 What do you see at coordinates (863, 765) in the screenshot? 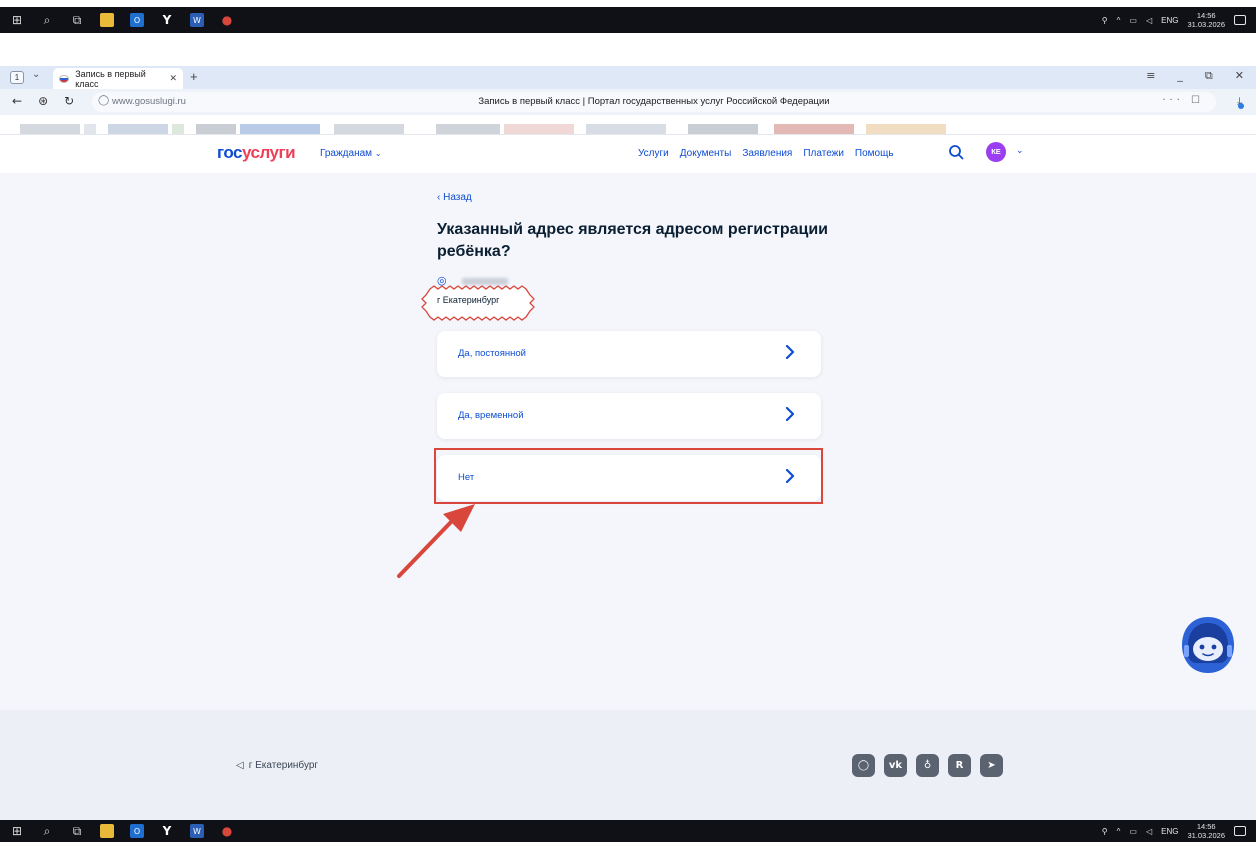
I see `max-messenger-icon: ◯` at bounding box center [863, 765].